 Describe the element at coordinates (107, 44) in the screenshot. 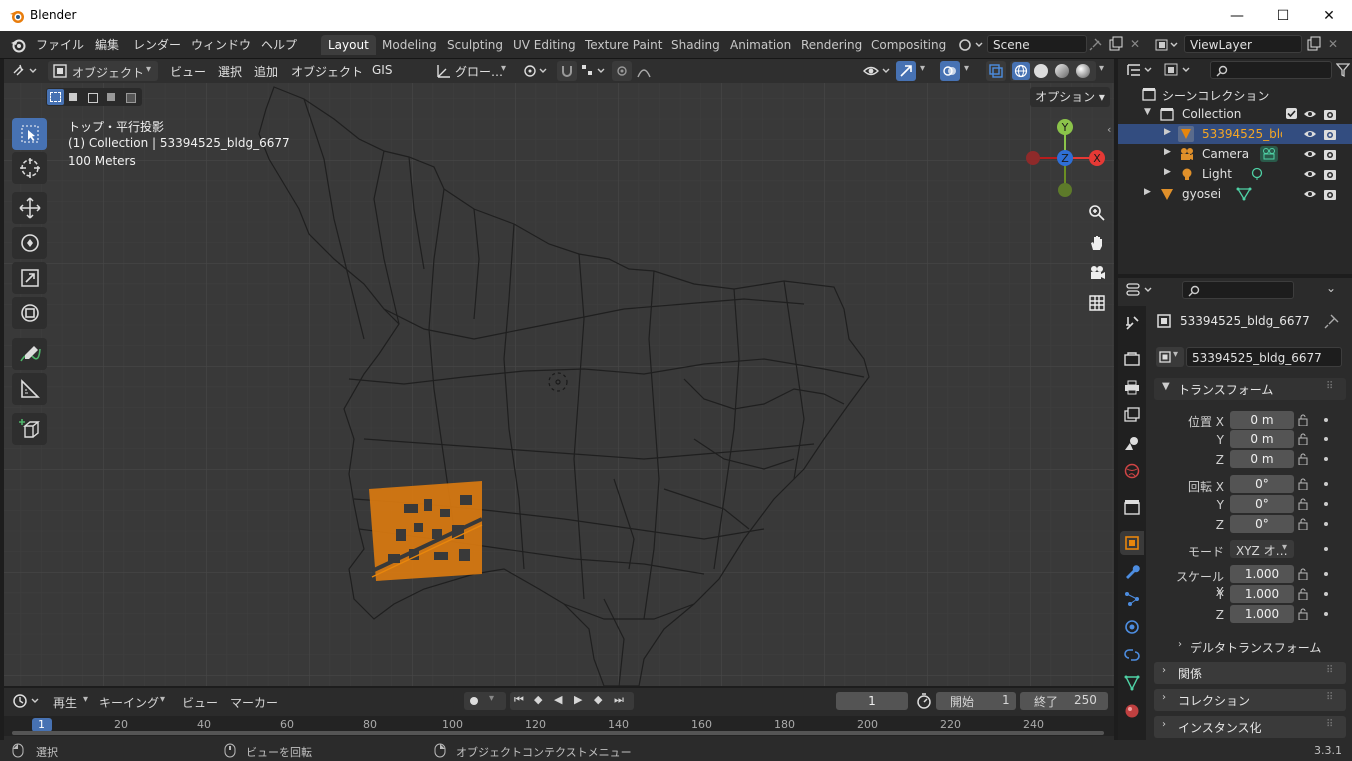

I see `menu-edit: 編集` at that location.